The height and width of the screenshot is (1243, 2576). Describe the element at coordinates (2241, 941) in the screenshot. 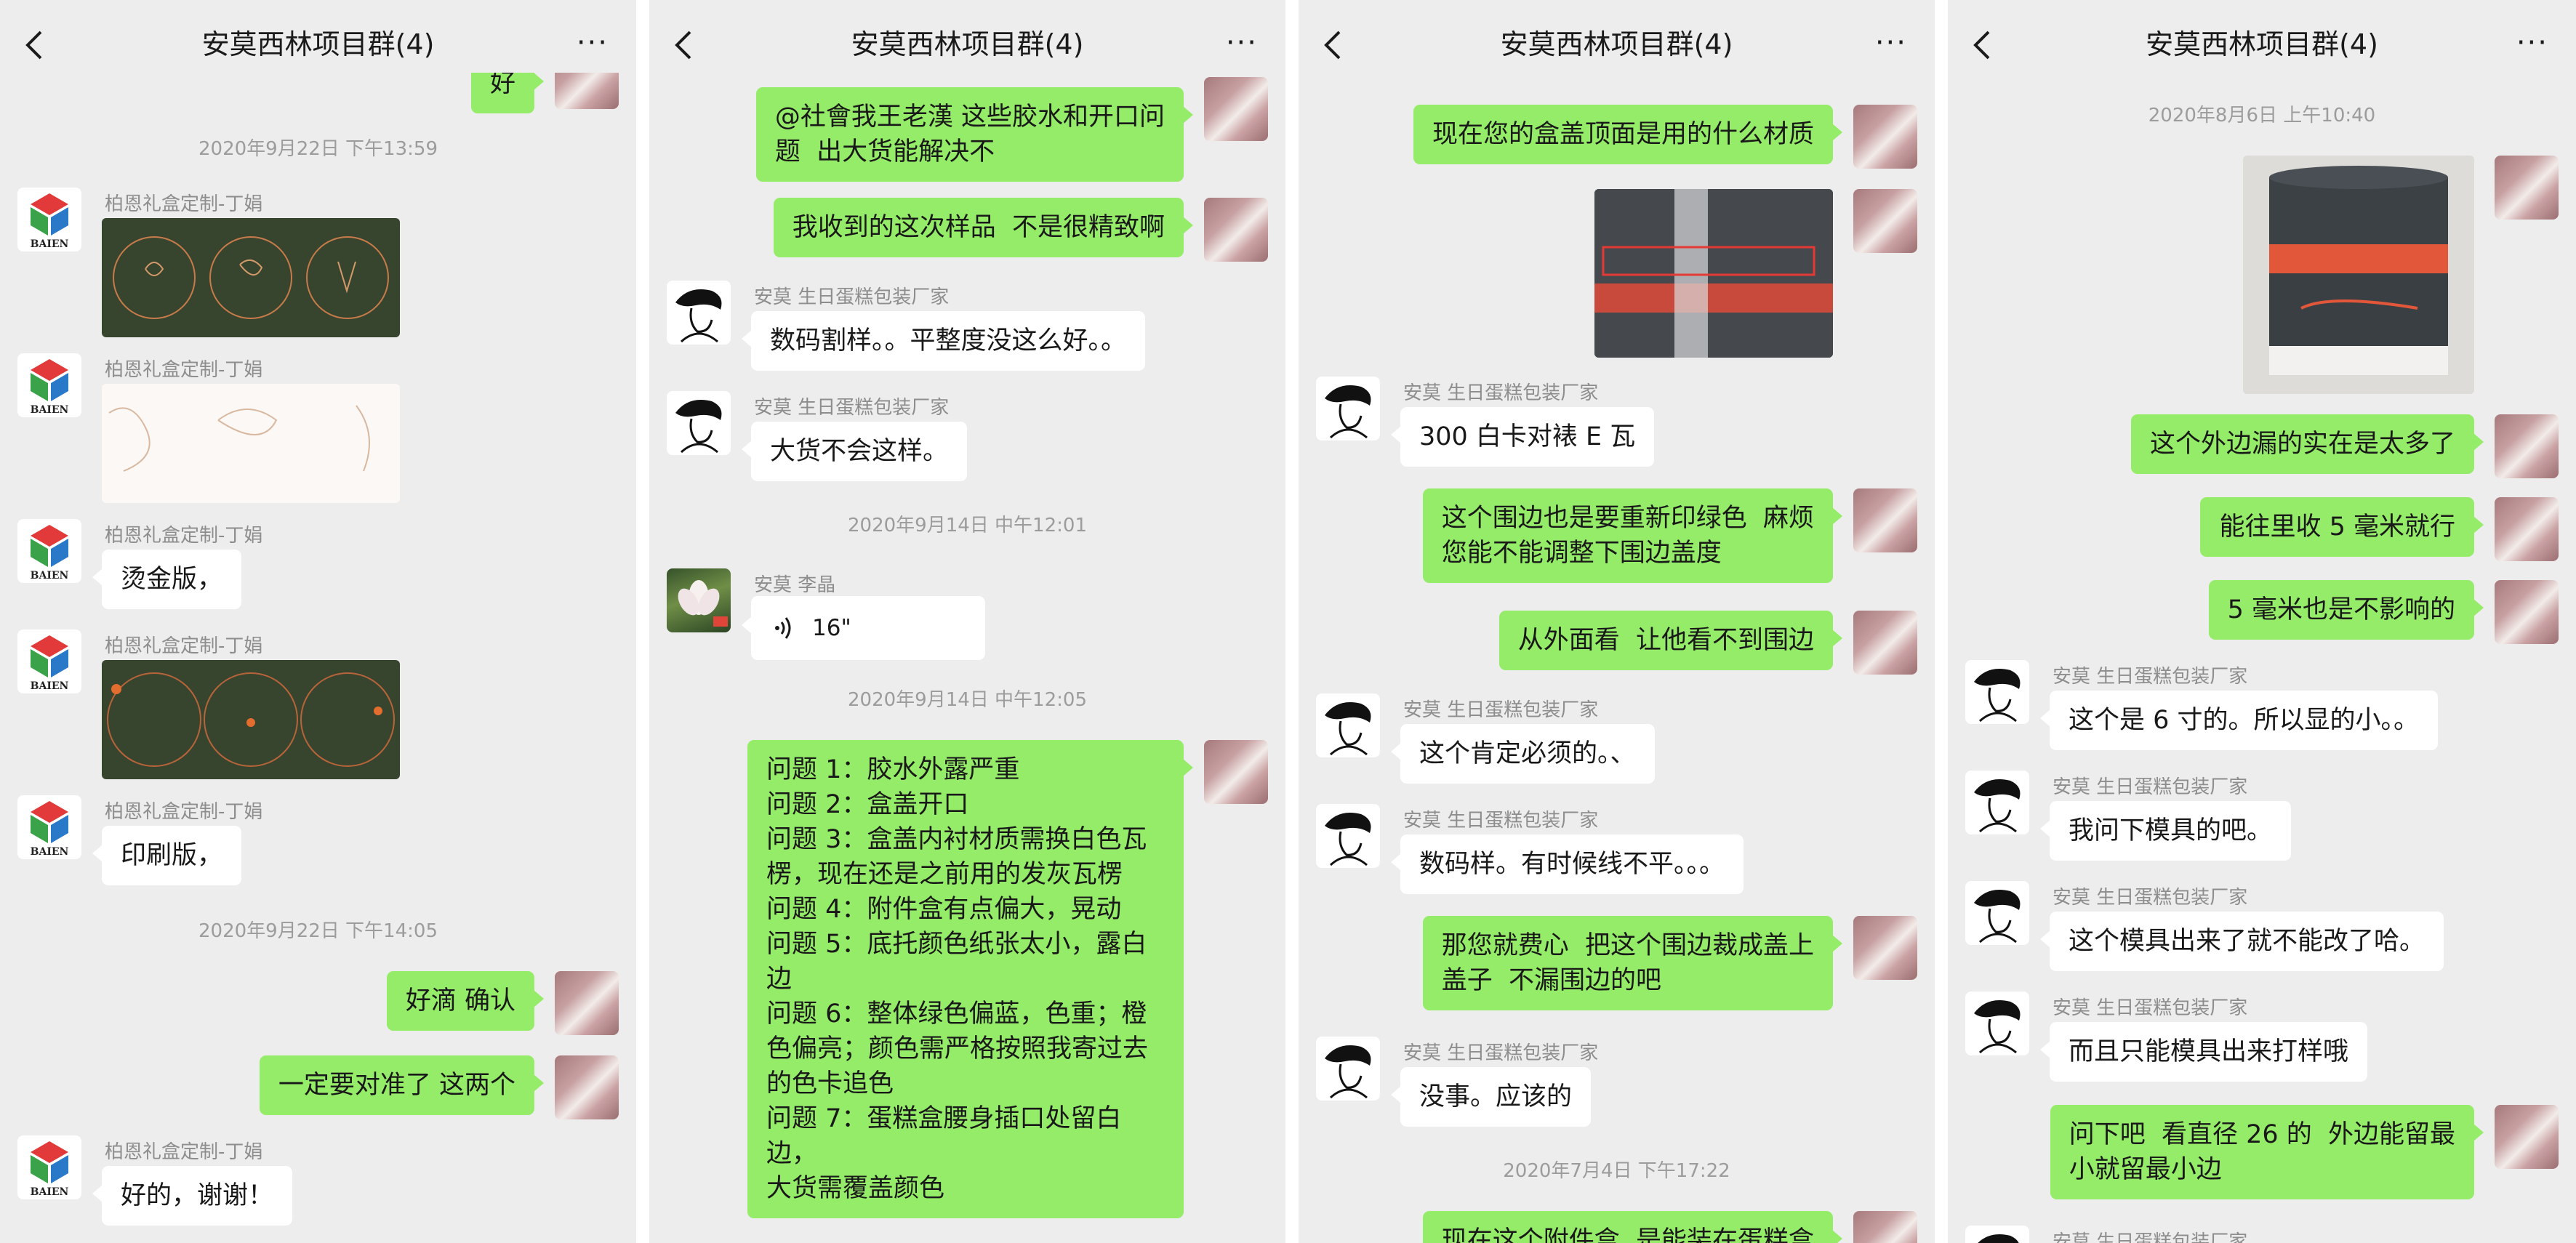

I see `incoming-bubble: 这个模具出来了就不能改了哈。` at that location.